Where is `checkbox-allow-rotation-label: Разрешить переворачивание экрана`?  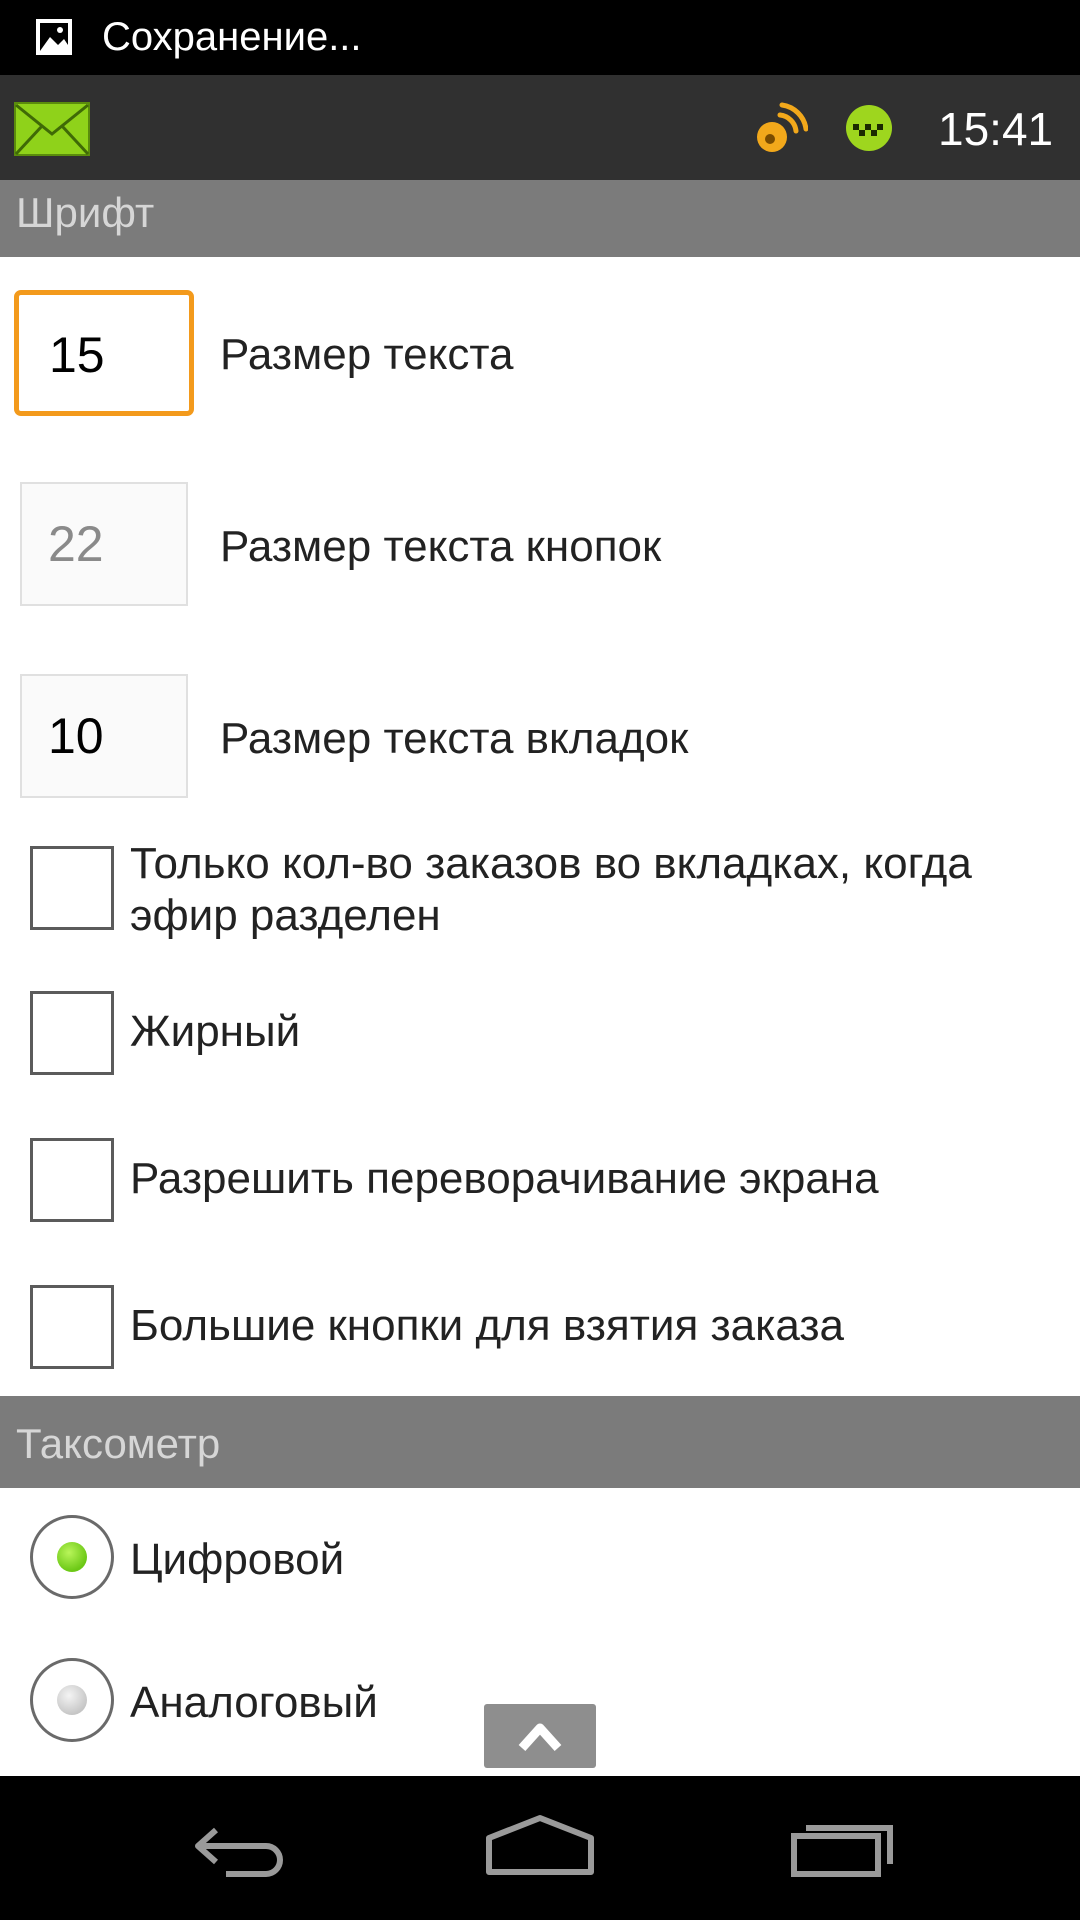 checkbox-allow-rotation-label: Разрешить переворачивание экрана is located at coordinates (590, 1179).